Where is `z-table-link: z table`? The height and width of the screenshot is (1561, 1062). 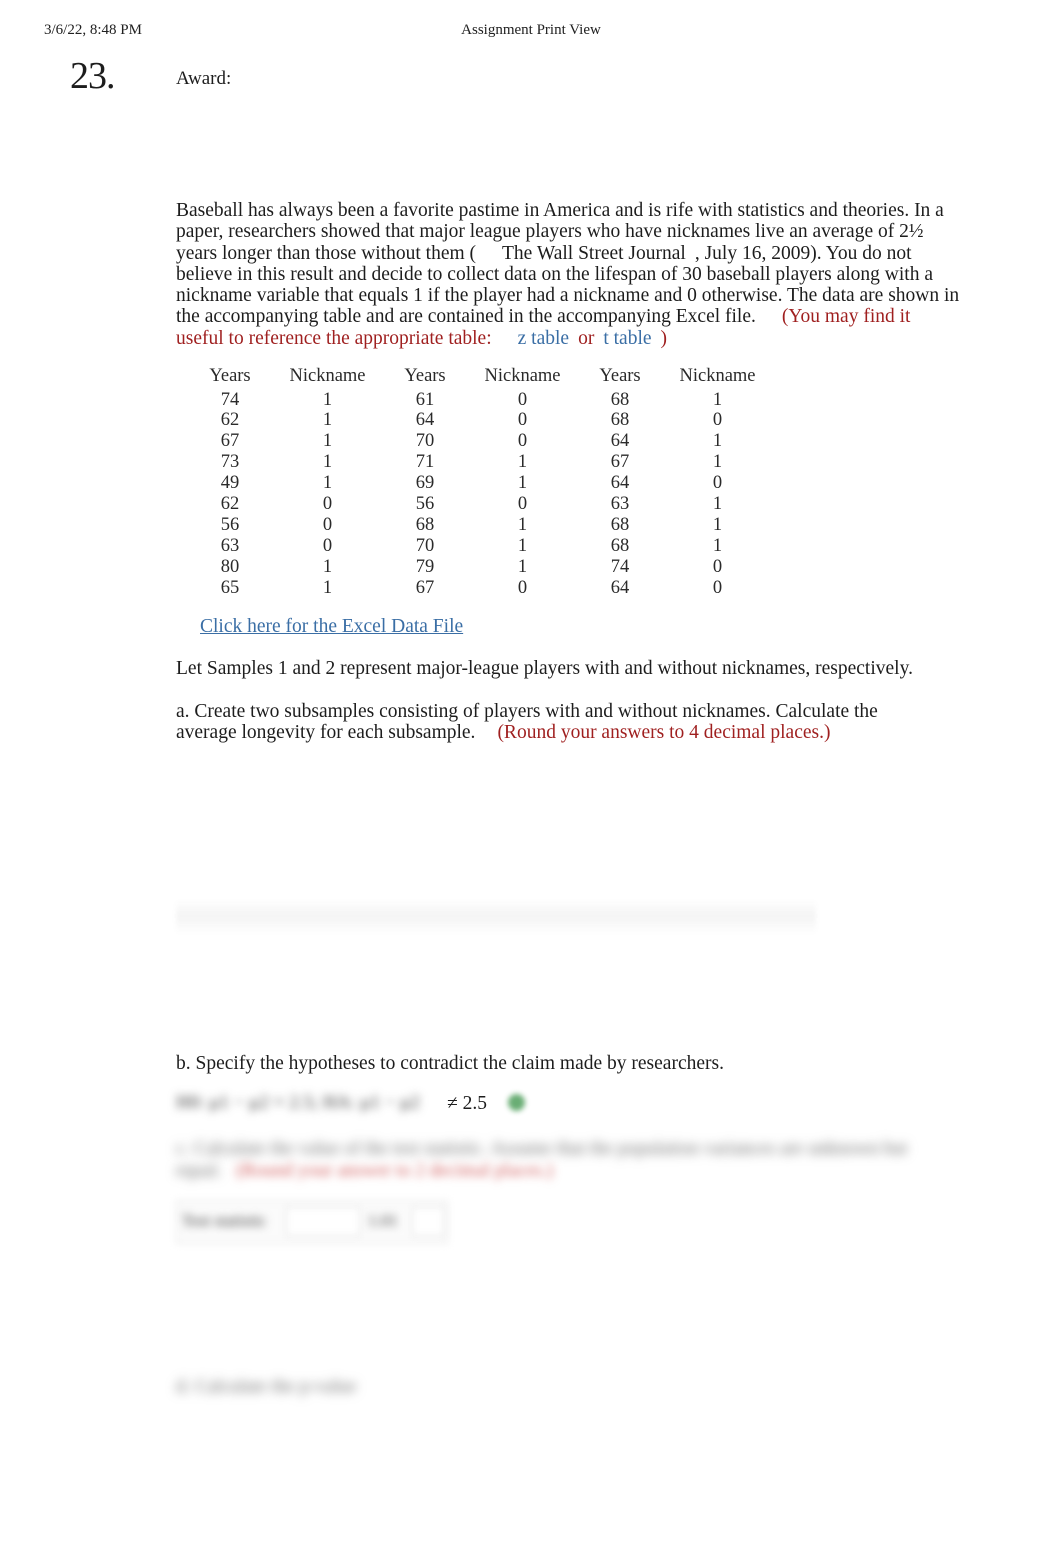
z-table-link: z table is located at coordinates (543, 338).